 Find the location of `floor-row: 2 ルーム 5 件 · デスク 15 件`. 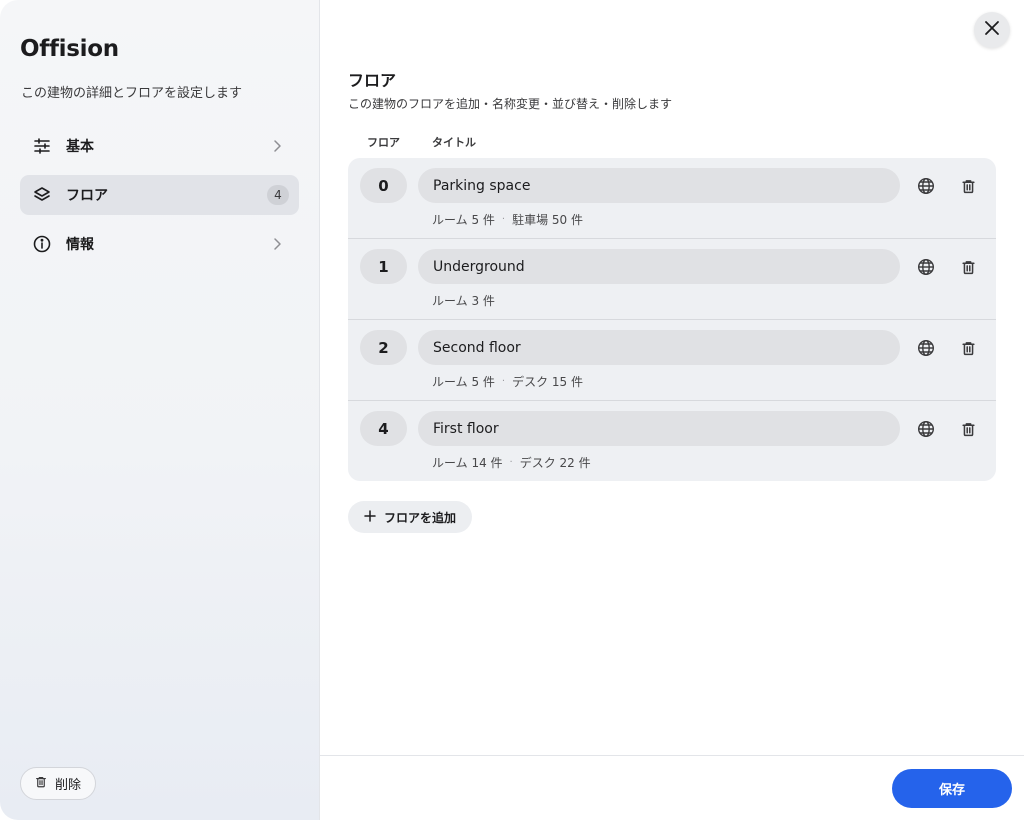

floor-row: 2 ルーム 5 件 · デスク 15 件 is located at coordinates (672, 360).